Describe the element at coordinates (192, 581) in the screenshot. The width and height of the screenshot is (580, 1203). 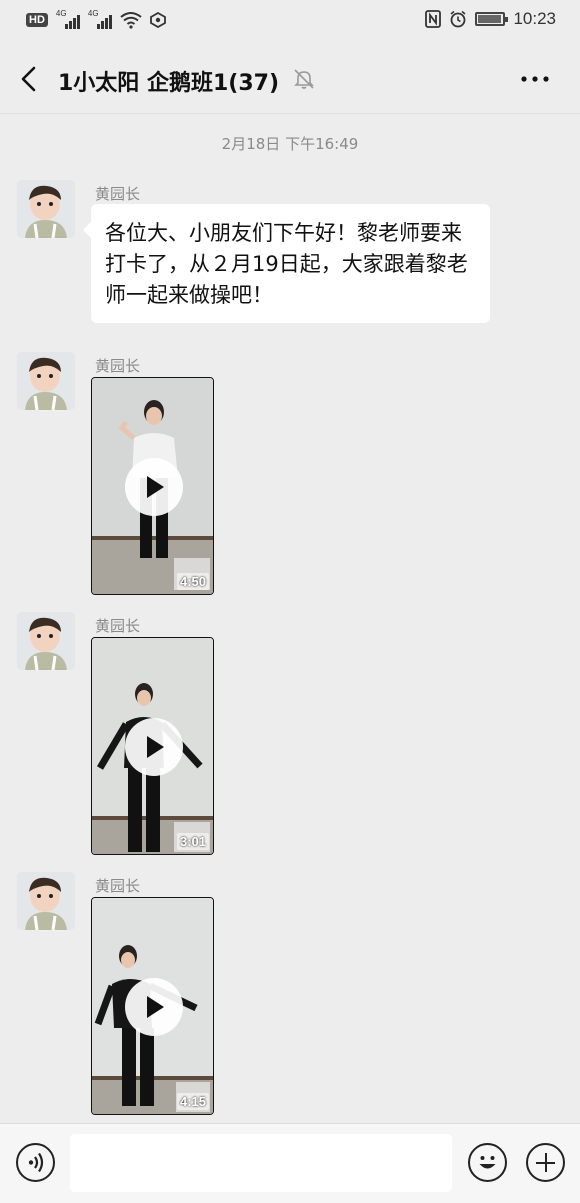
I see `video-duration: 4:50` at that location.